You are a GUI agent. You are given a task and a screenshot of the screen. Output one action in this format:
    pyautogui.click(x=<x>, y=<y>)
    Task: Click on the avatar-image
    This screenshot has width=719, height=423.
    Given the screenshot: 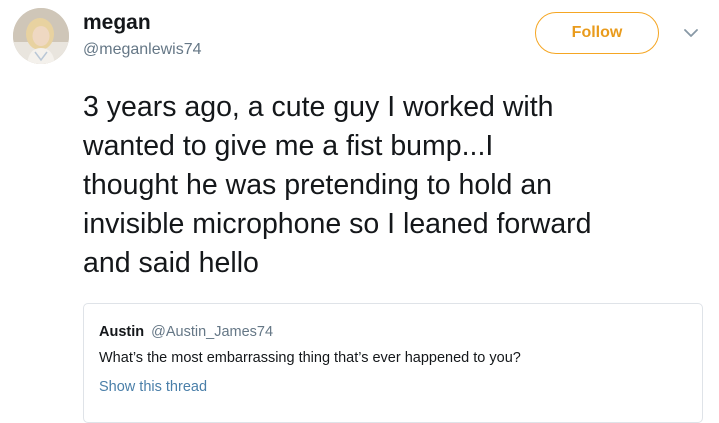 What is the action you would take?
    pyautogui.click(x=41, y=36)
    